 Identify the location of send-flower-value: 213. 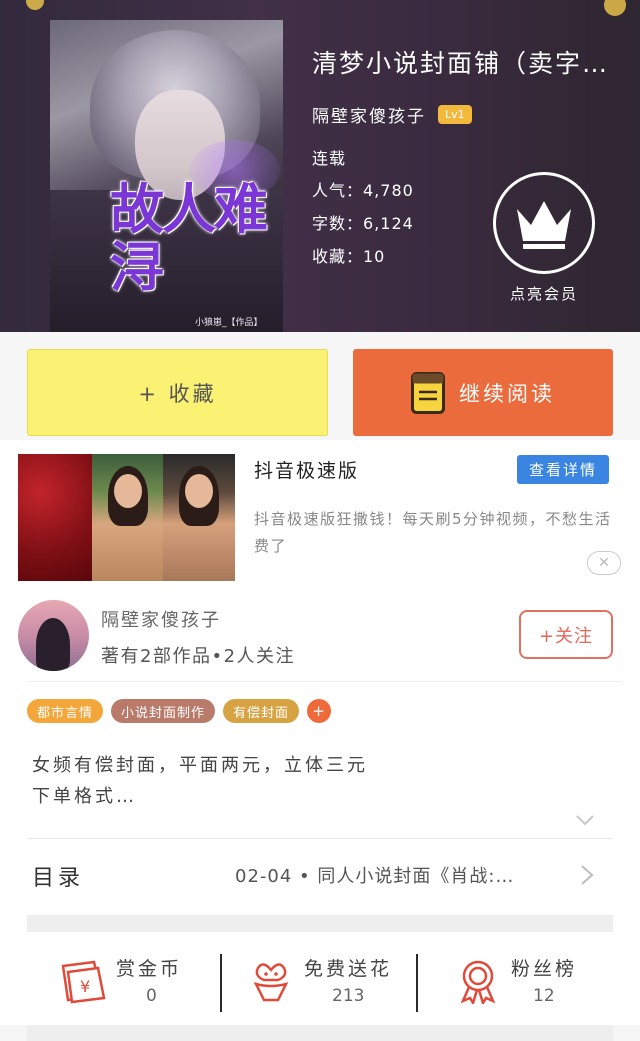
(348, 996).